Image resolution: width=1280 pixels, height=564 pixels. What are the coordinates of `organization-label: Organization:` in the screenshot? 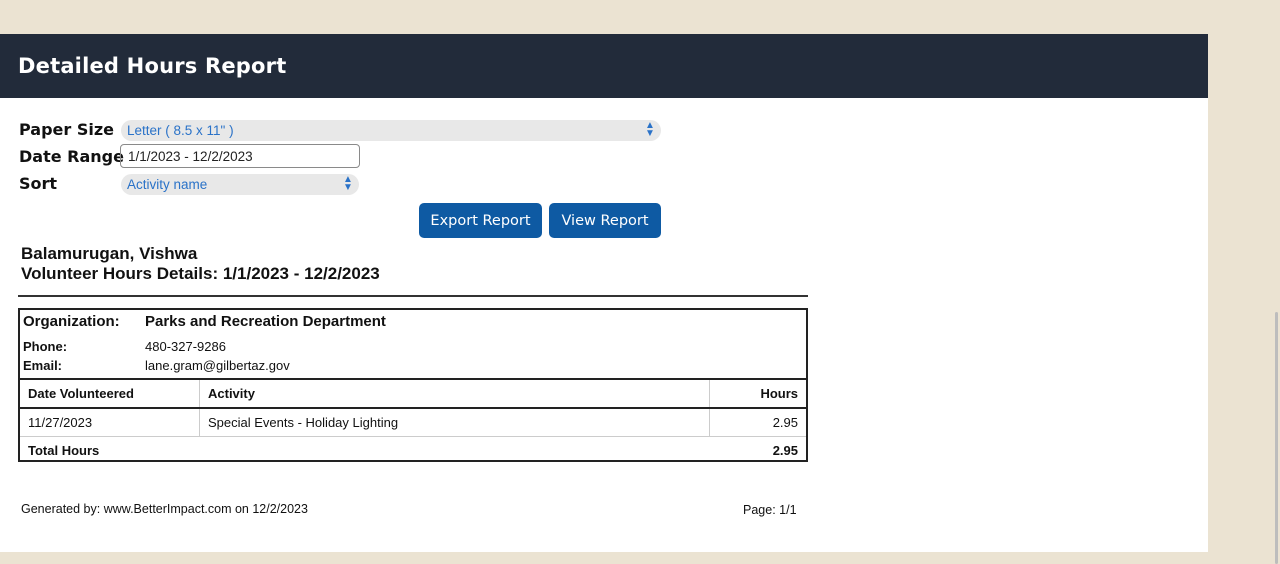 It's located at (71, 321).